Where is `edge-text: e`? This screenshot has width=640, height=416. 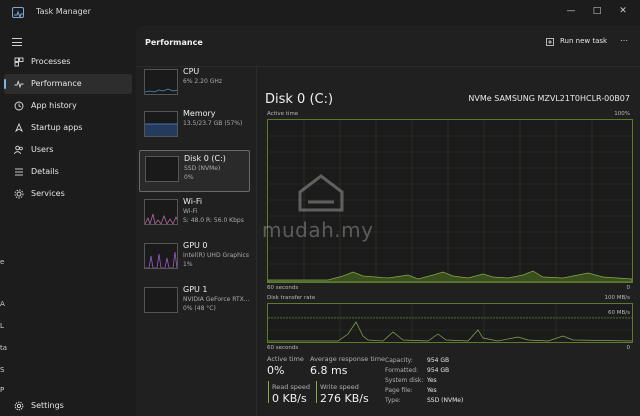 edge-text: e is located at coordinates (2, 262).